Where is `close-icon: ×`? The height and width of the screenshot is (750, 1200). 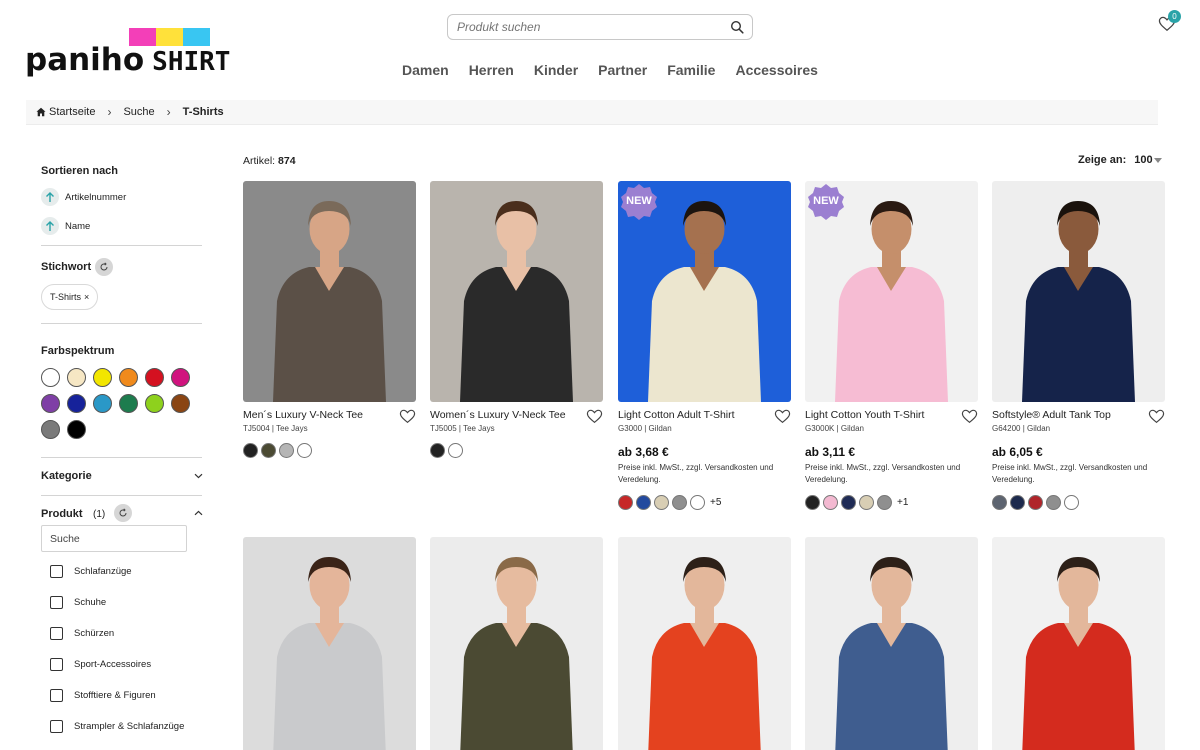
close-icon: × is located at coordinates (86, 297).